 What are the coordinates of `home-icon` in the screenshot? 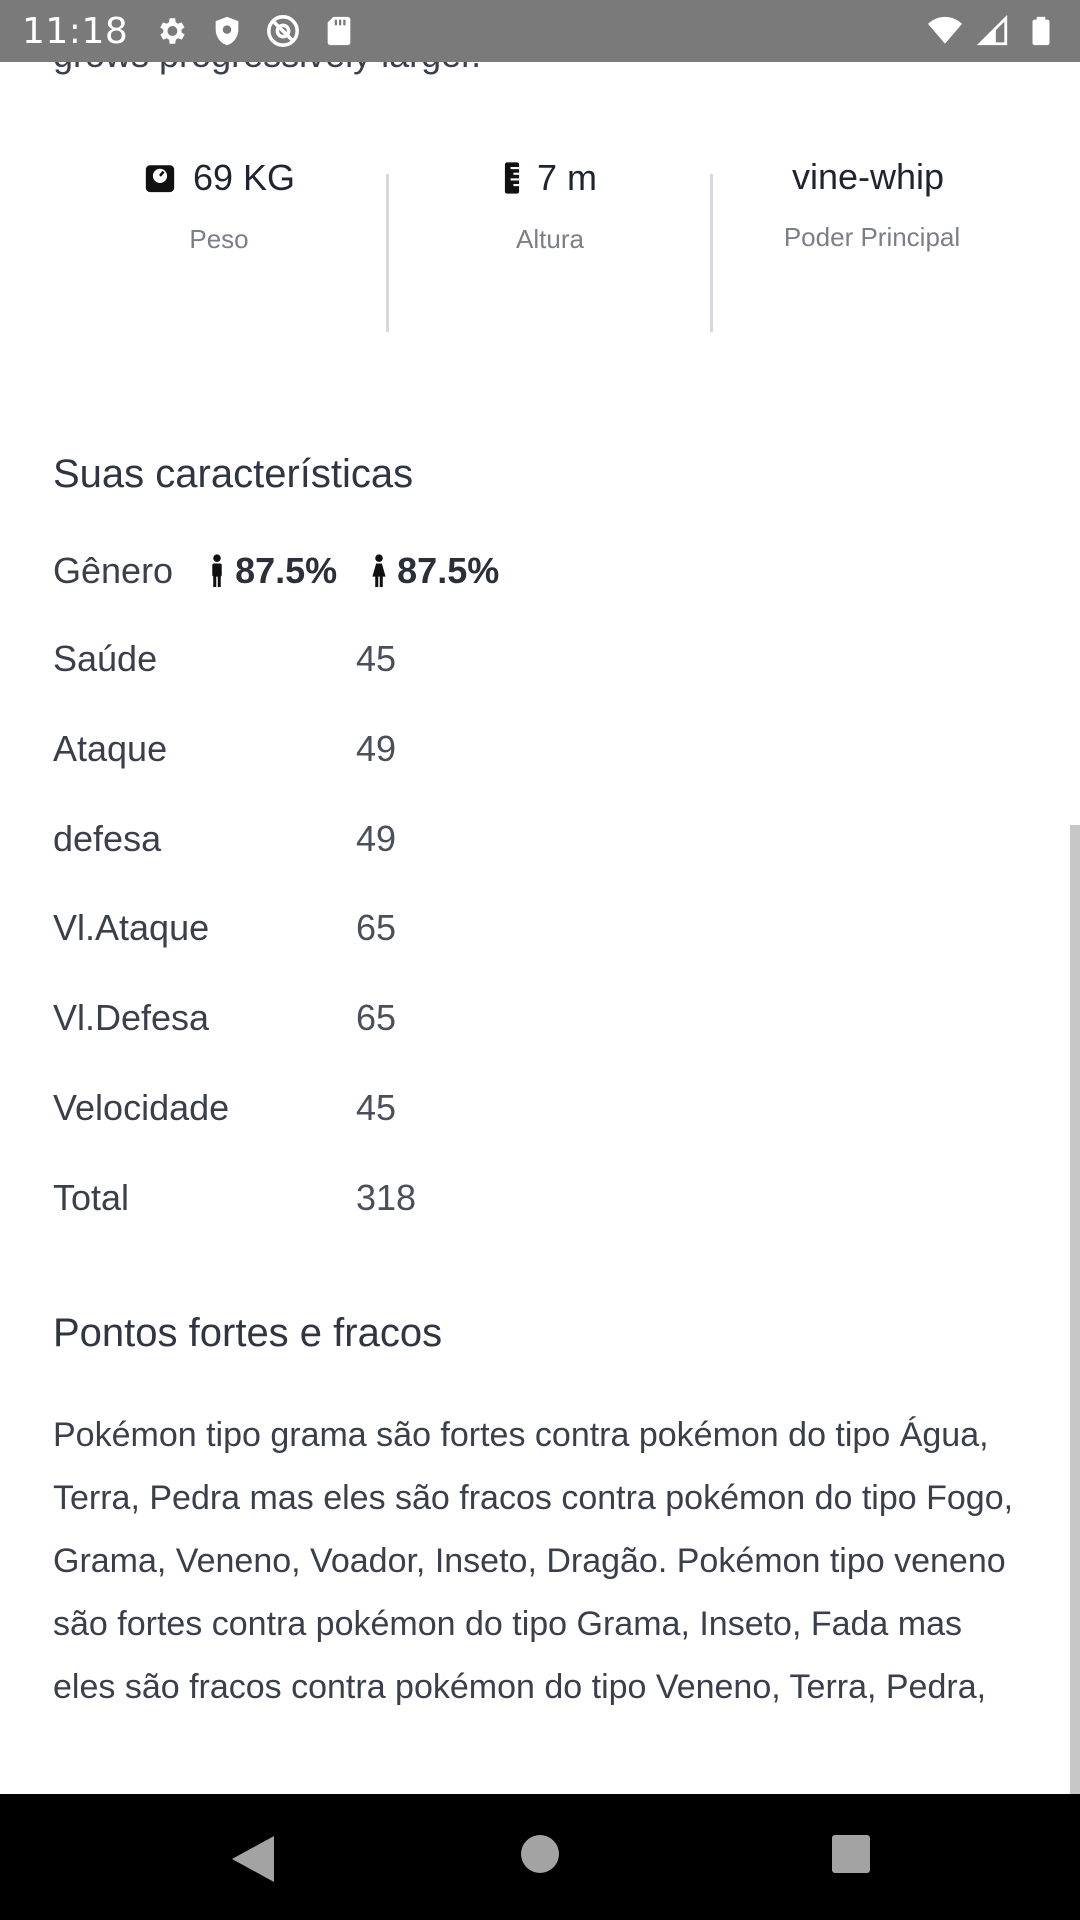 It's located at (540, 1854).